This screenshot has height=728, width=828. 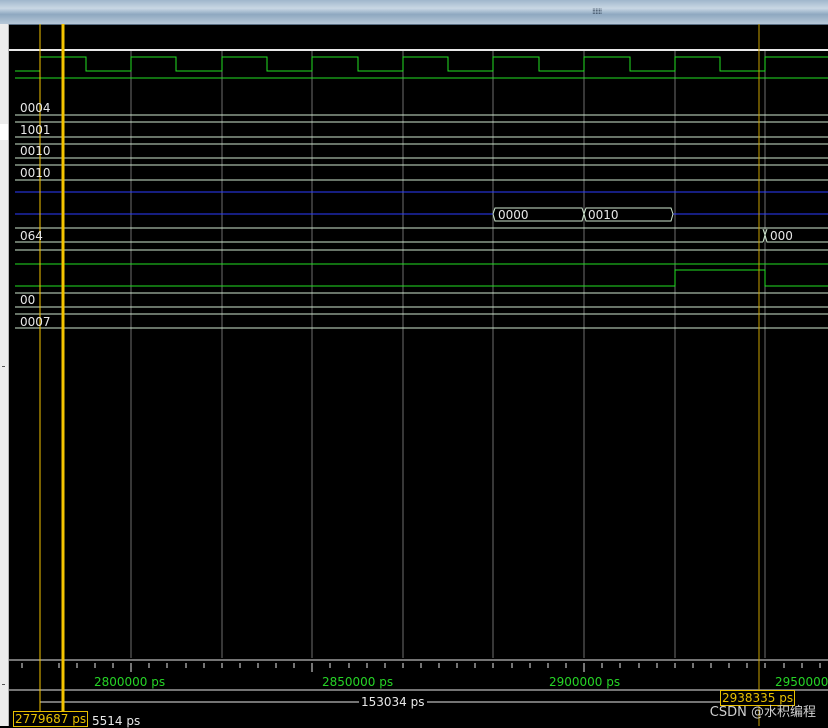 What do you see at coordinates (421, 64) in the screenshot?
I see `clock-waveform` at bounding box center [421, 64].